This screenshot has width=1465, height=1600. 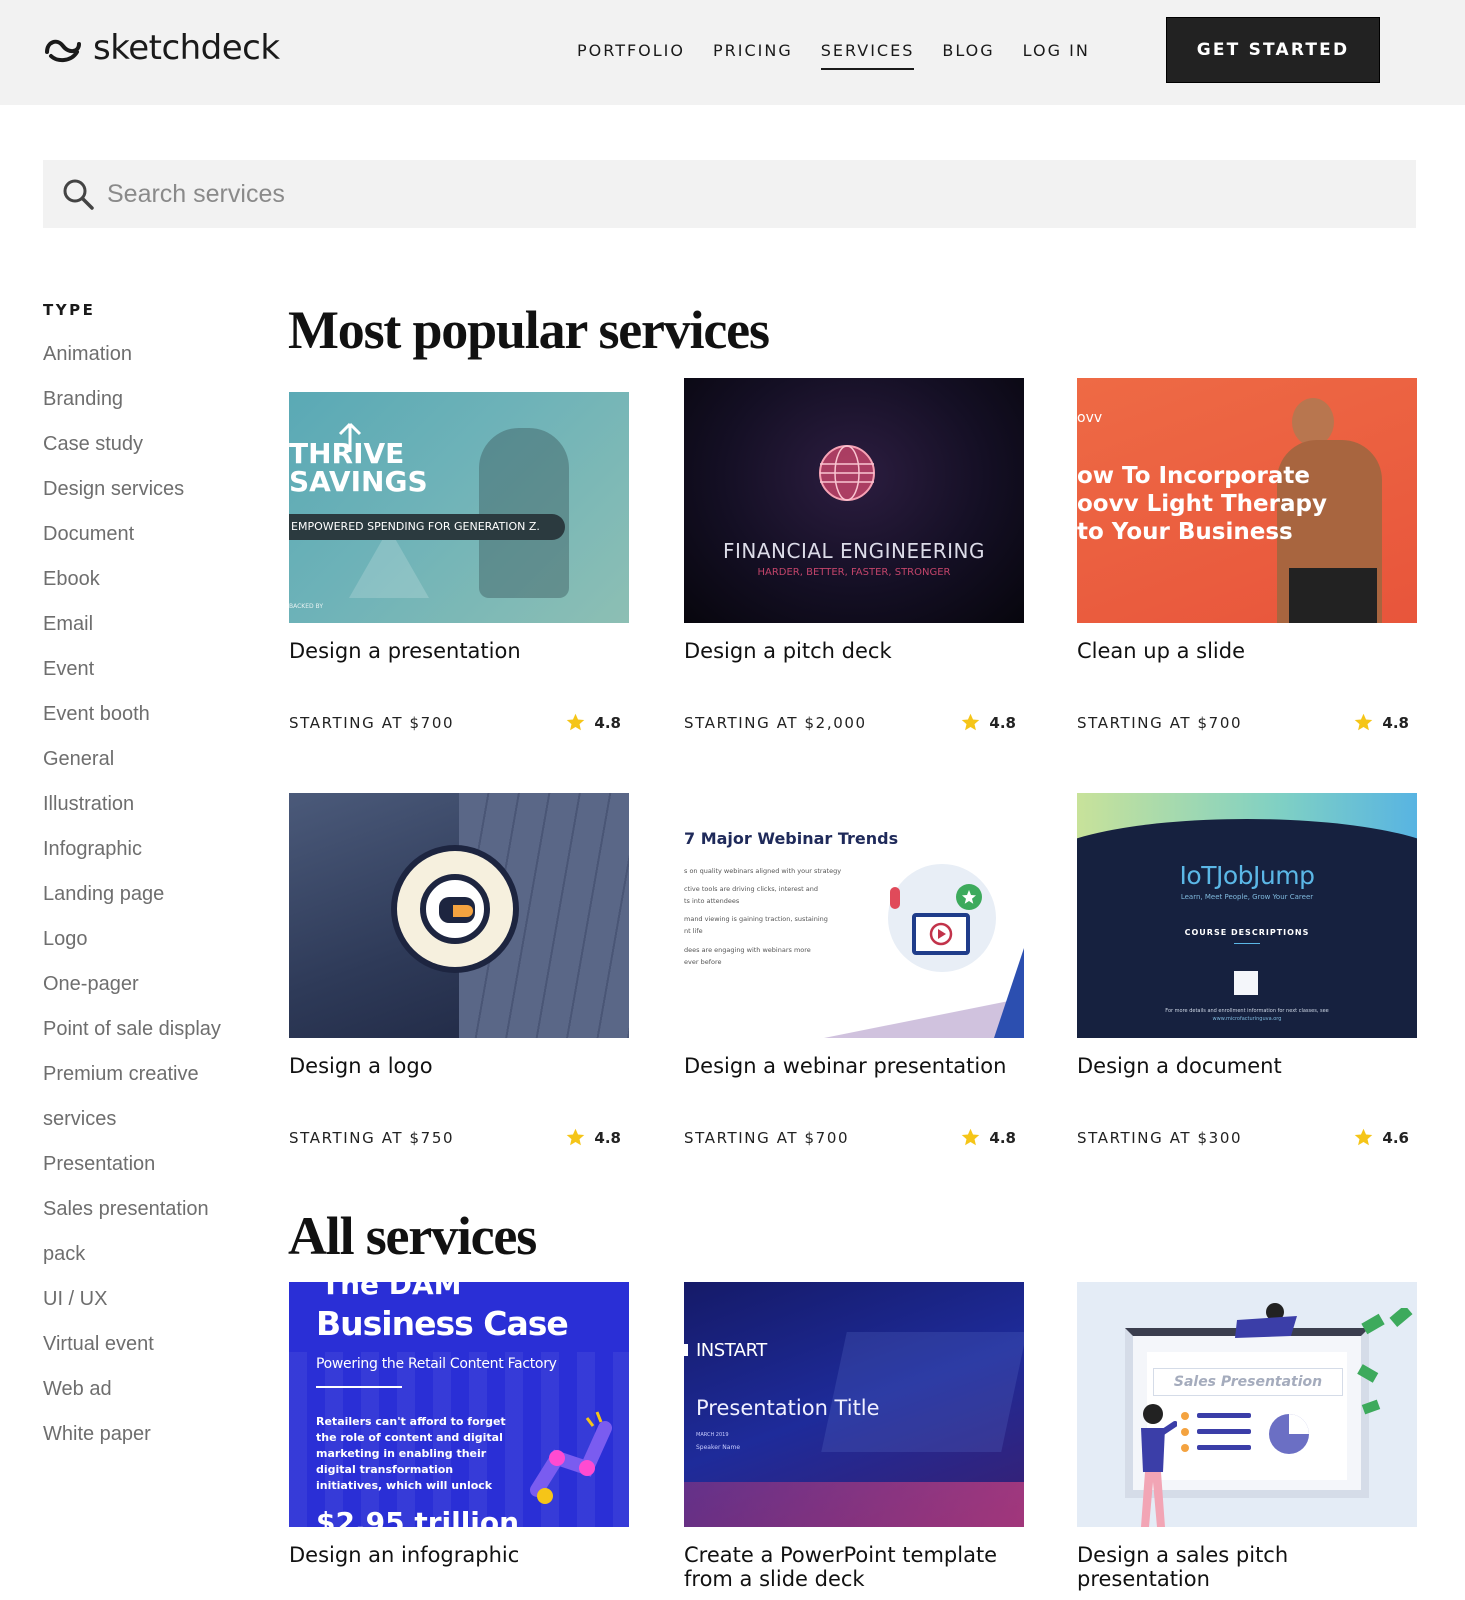 I want to click on most-popular-heading: Most popular services, so click(x=529, y=330).